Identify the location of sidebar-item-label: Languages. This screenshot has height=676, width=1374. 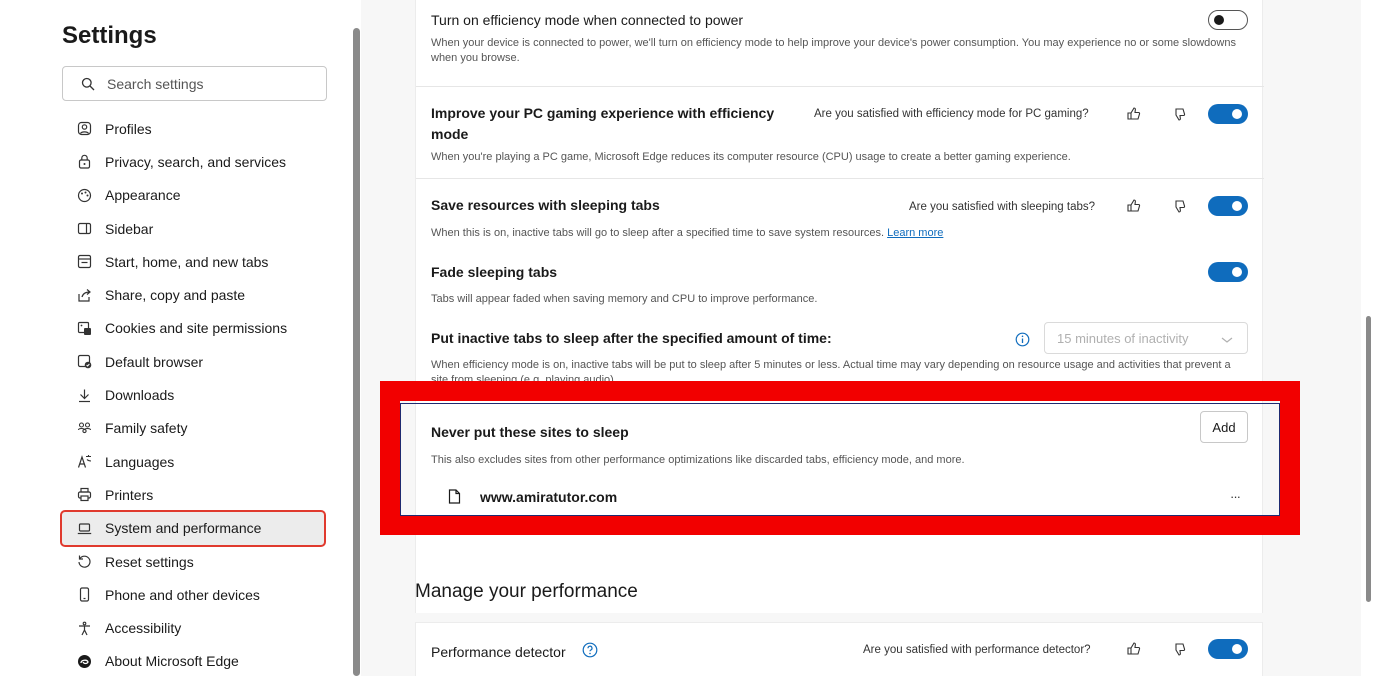
(140, 461).